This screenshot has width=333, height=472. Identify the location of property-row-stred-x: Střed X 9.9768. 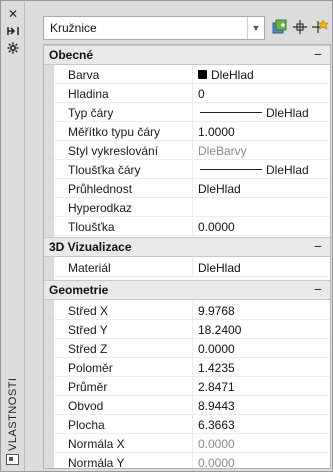
(192, 310).